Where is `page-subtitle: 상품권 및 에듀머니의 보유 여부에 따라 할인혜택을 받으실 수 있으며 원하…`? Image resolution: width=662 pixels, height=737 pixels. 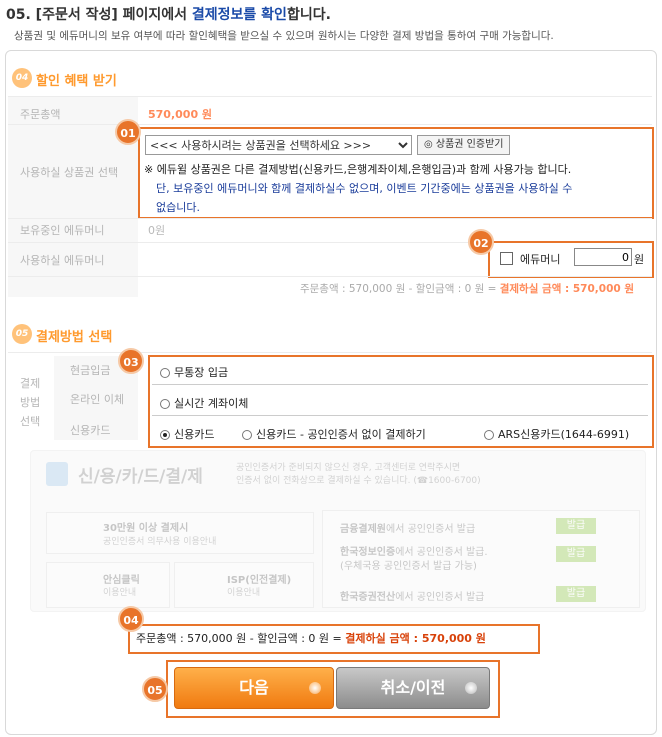
page-subtitle: 상품권 및 에듀머니의 보유 여부에 따라 할인혜택을 받으실 수 있으며 원하… is located at coordinates (284, 36).